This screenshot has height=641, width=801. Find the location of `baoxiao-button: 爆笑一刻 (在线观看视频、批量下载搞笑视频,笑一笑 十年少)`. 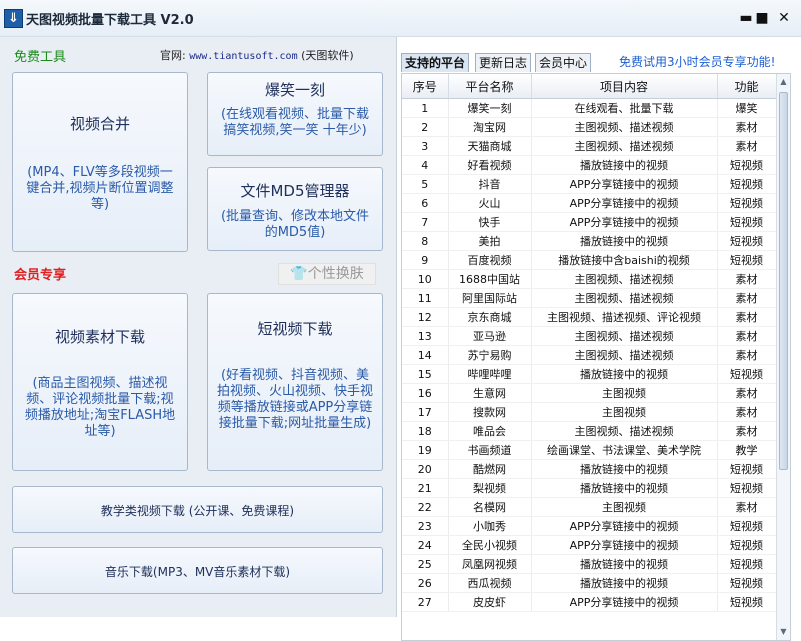

baoxiao-button: 爆笑一刻 (在线观看视频、批量下载搞笑视频,笑一笑 十年少) is located at coordinates (295, 114).